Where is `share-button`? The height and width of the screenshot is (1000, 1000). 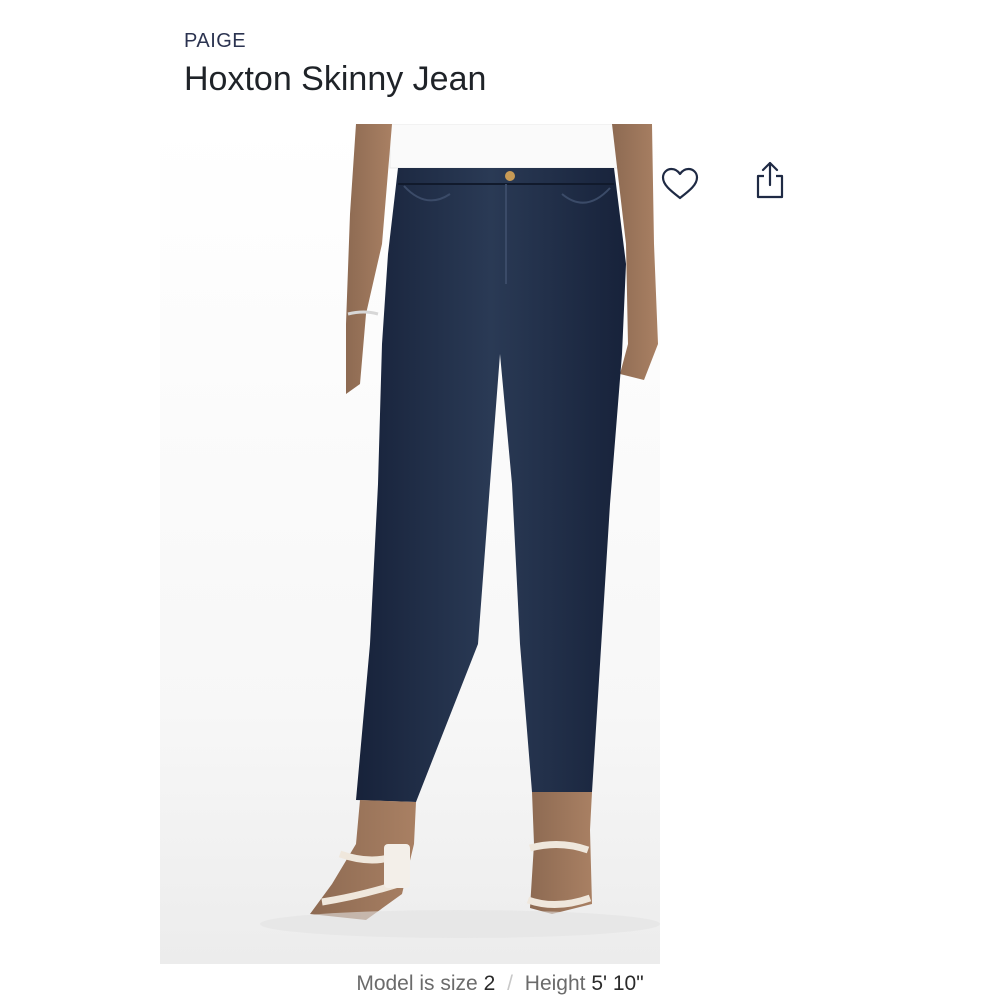
share-button is located at coordinates (770, 180).